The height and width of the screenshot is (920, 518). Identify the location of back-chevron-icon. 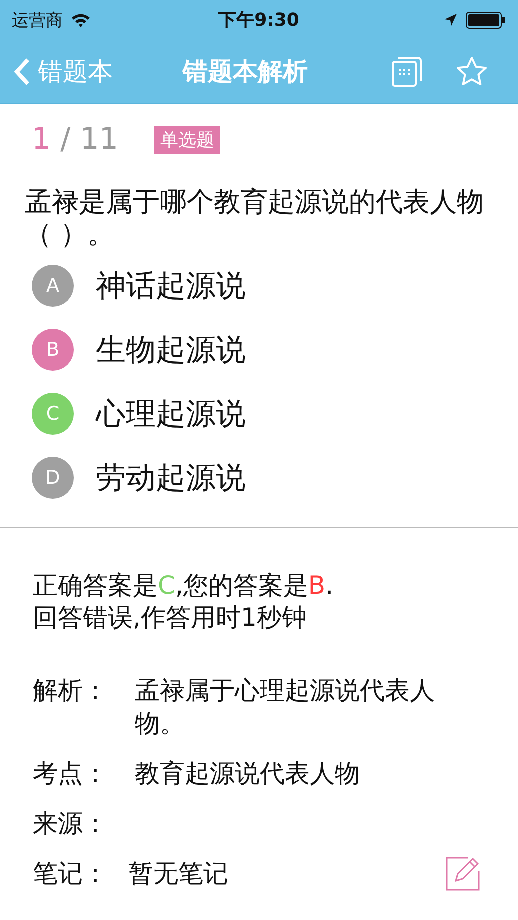
(22, 72).